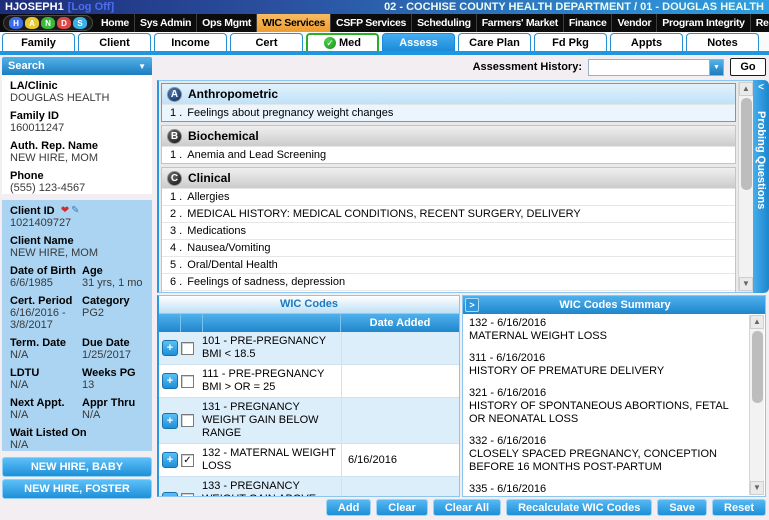 The image size is (769, 520). What do you see at coordinates (114, 42) in the screenshot?
I see `tab-client: Client` at bounding box center [114, 42].